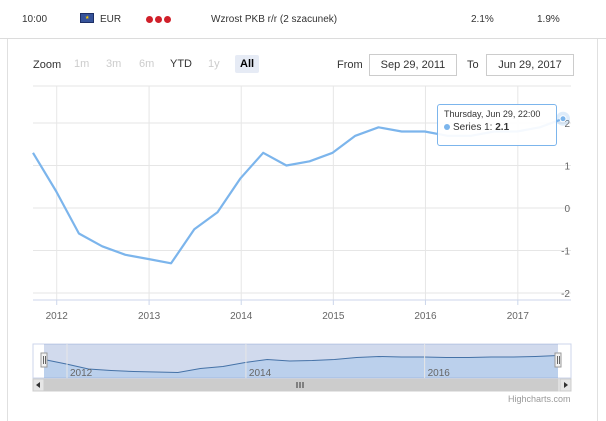 The height and width of the screenshot is (421, 606). I want to click on x-tick-label: 2015, so click(333, 316).